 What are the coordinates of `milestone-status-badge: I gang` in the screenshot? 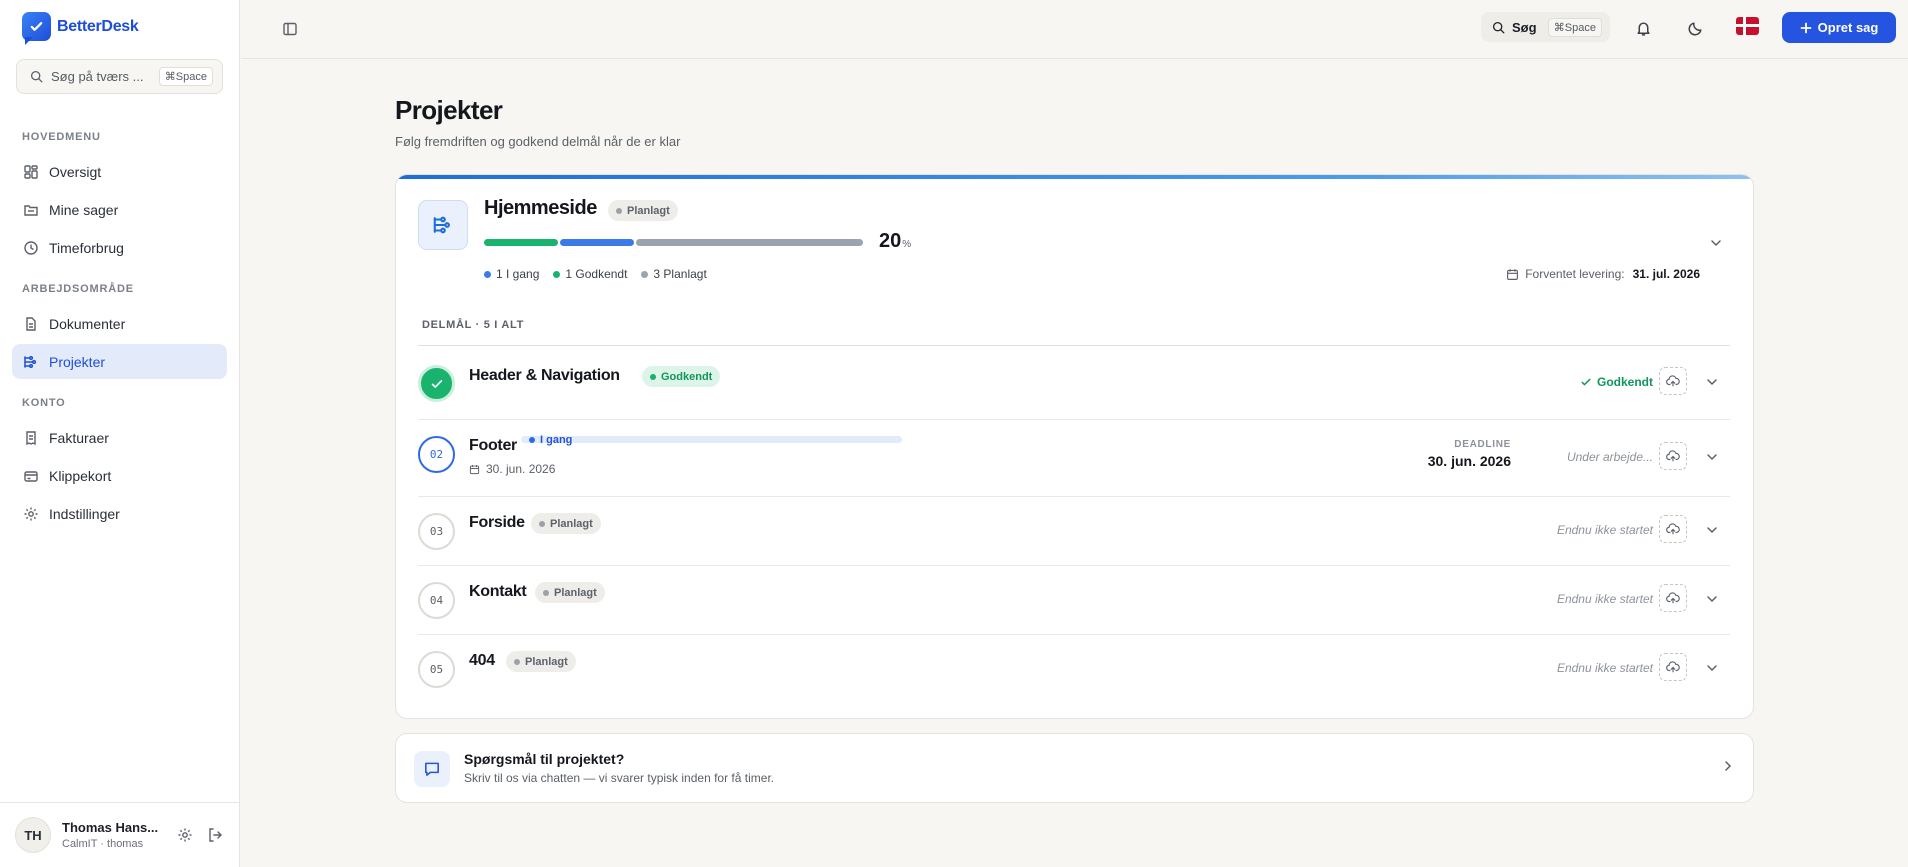 It's located at (711, 439).